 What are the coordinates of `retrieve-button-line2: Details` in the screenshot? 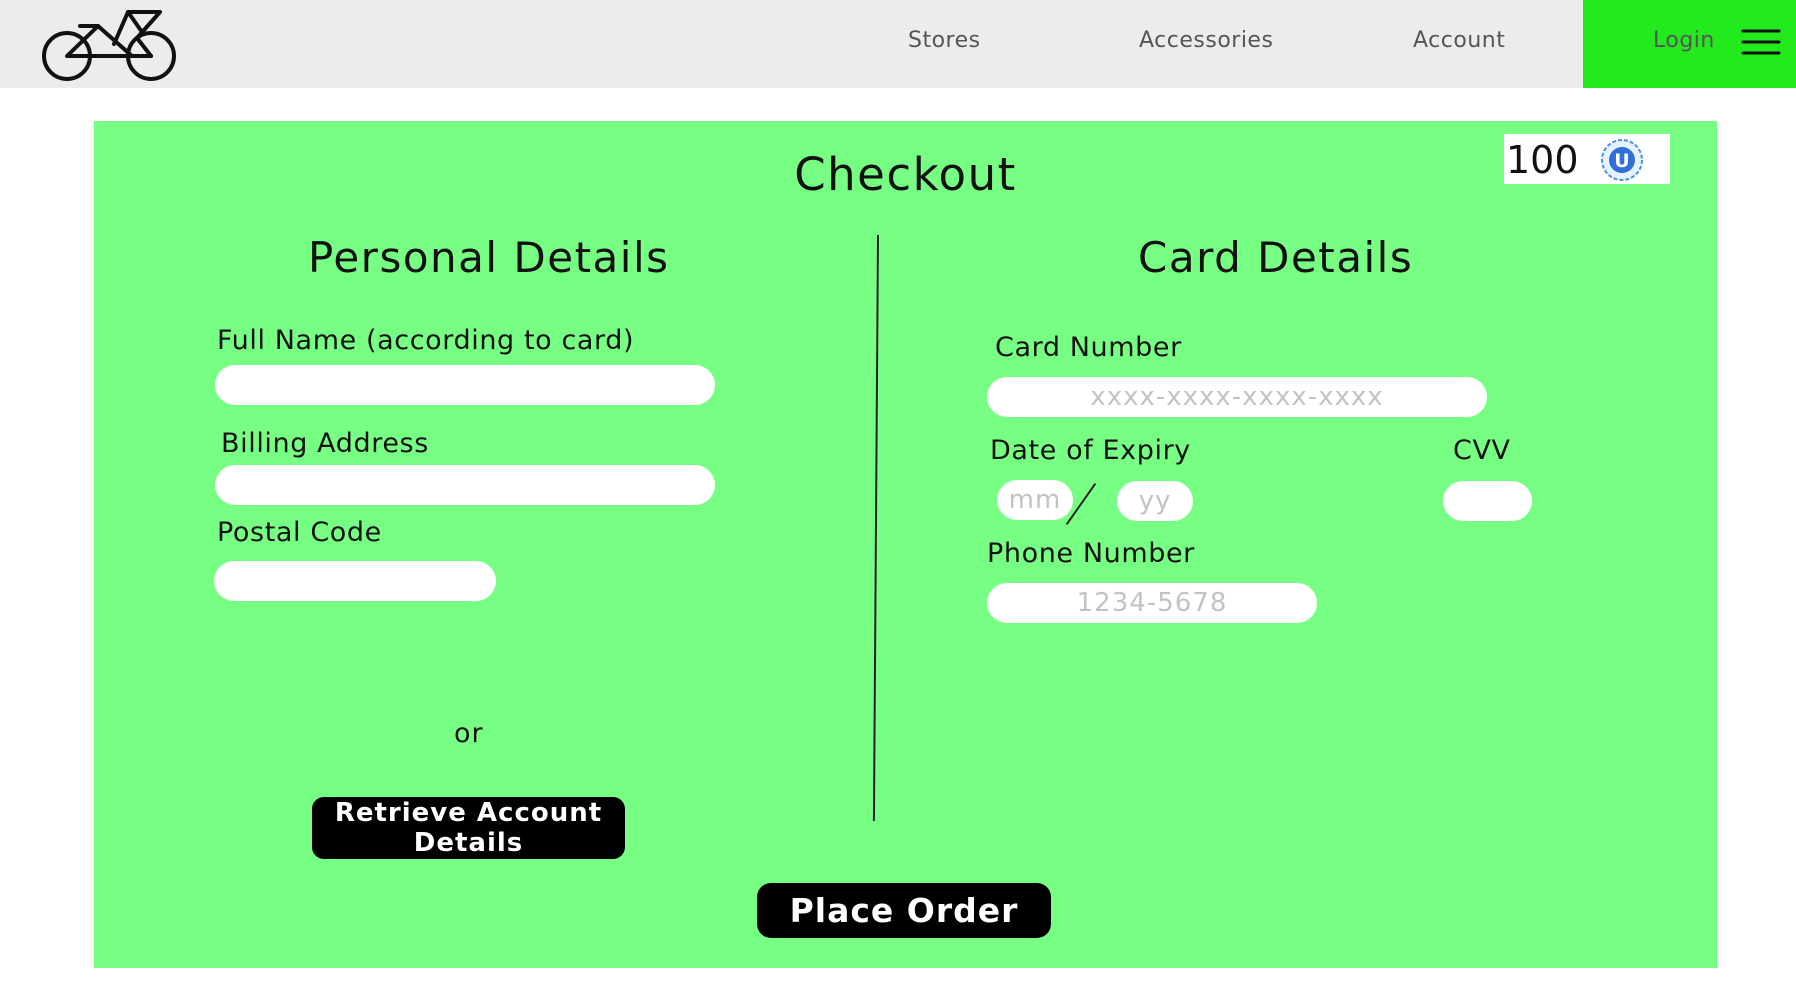 It's located at (468, 843).